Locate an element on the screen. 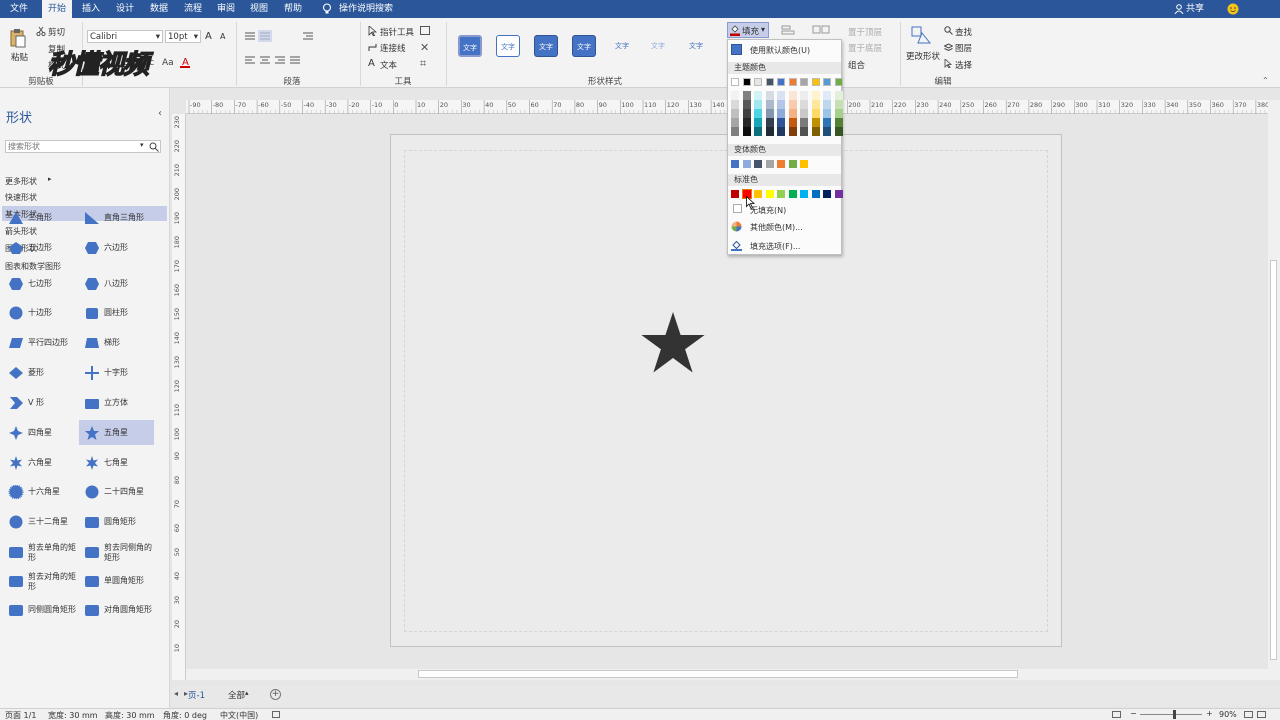  shape-item-label: 五角星 is located at coordinates (131, 433).